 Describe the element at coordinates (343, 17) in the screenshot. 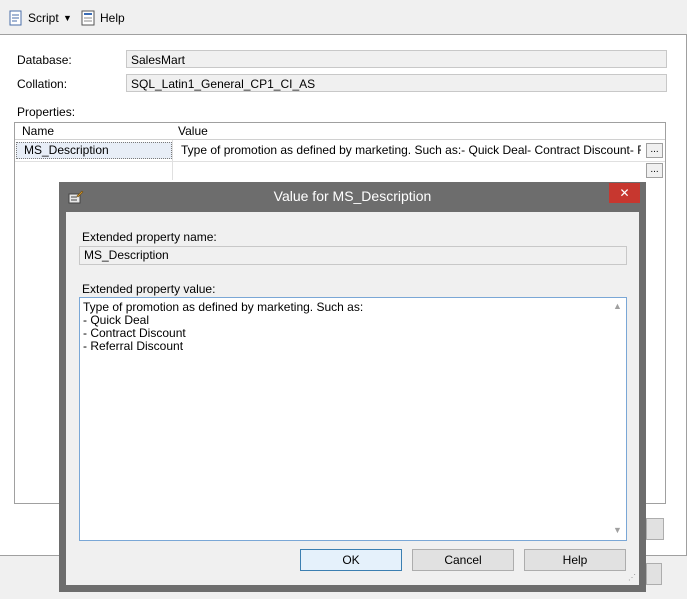

I see `toolbar: Script ▼ Help` at that location.